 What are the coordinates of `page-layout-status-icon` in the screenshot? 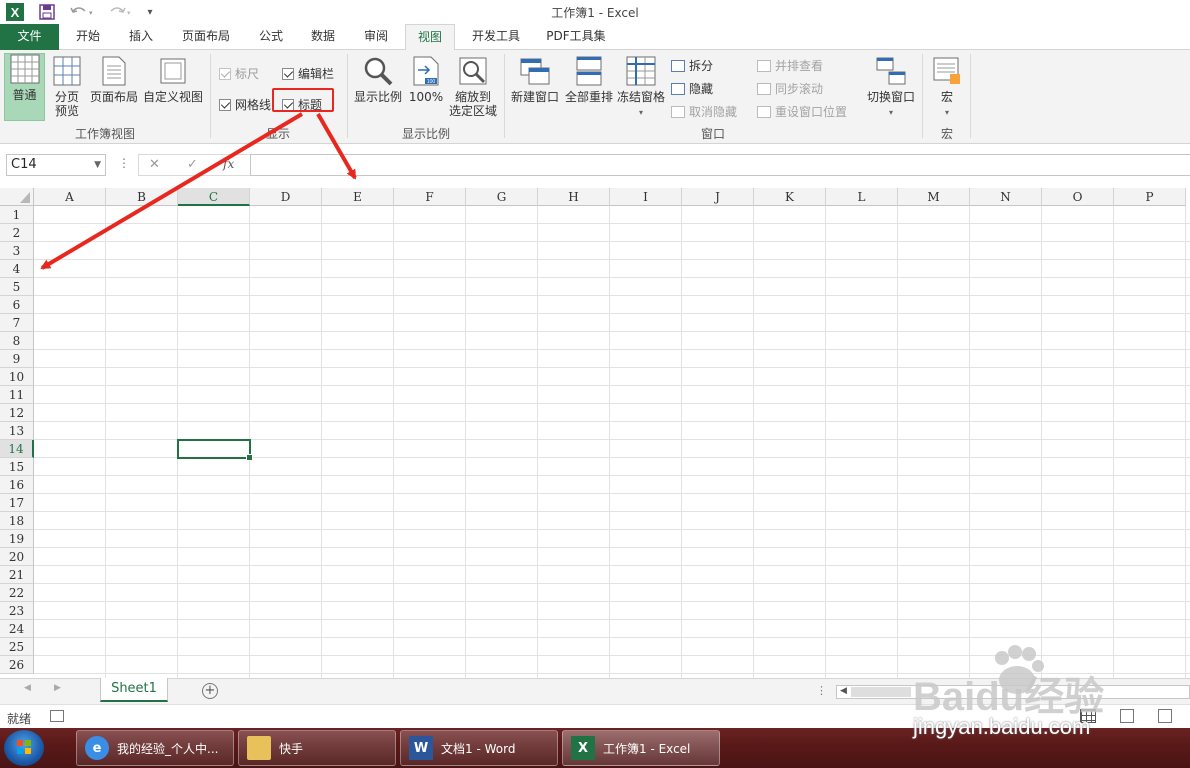 It's located at (1127, 716).